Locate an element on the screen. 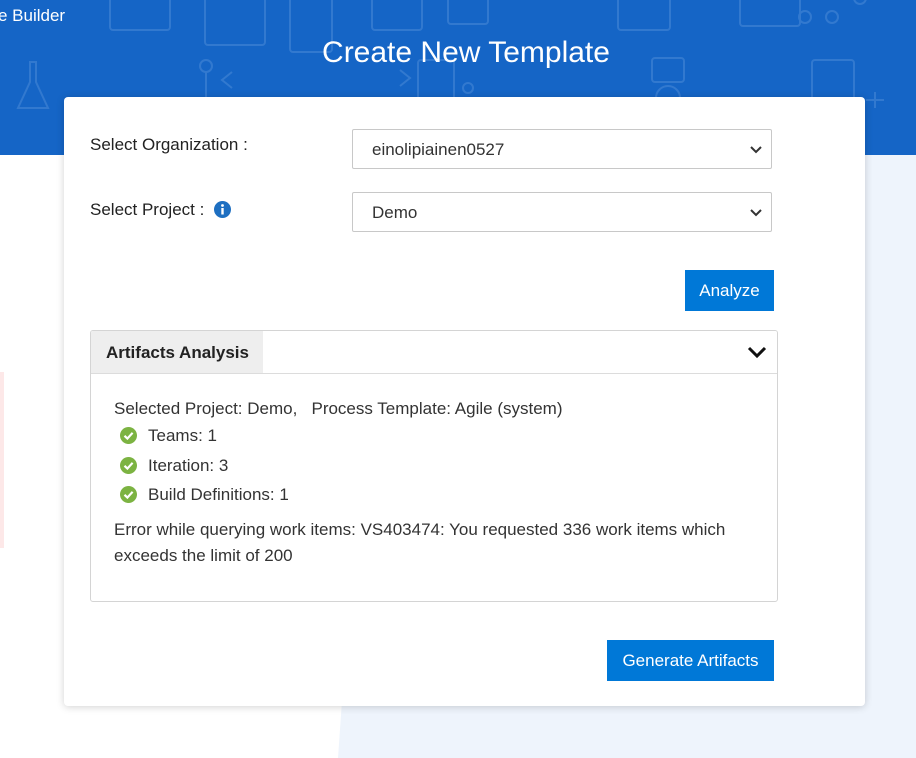 This screenshot has width=916, height=758. result-label: Iteration: 3 is located at coordinates (188, 465).